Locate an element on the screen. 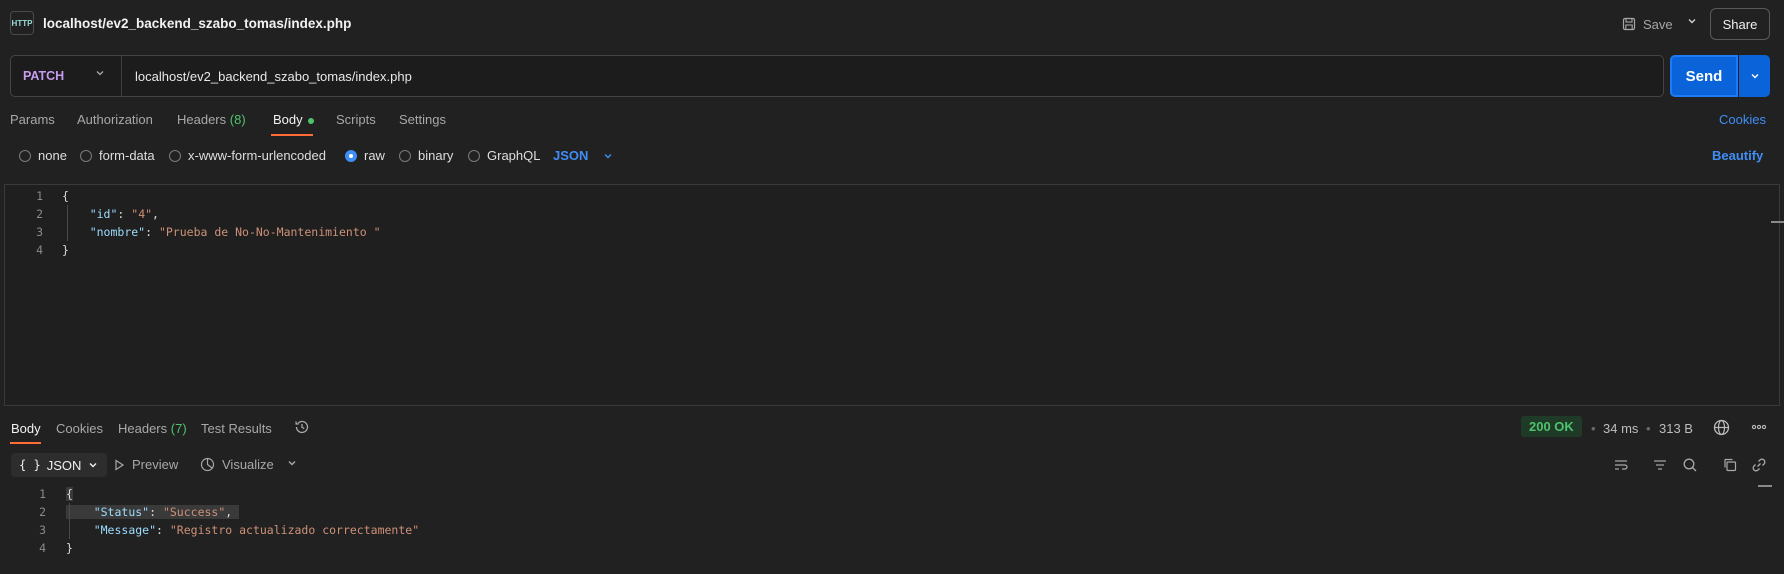 Image resolution: width=1784 pixels, height=574 pixels. visualize-button: Visualize is located at coordinates (237, 464).